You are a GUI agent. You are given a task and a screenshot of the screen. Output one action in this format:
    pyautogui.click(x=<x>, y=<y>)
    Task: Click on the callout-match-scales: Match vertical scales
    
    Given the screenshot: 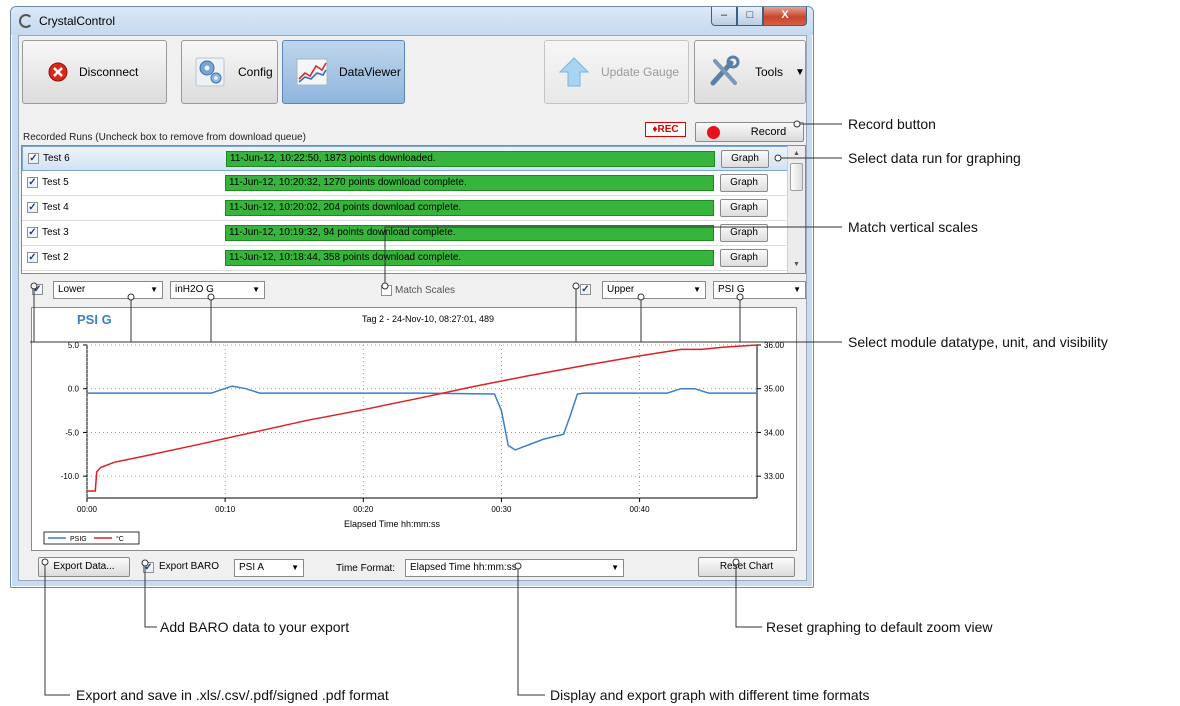 What is the action you would take?
    pyautogui.click(x=913, y=227)
    